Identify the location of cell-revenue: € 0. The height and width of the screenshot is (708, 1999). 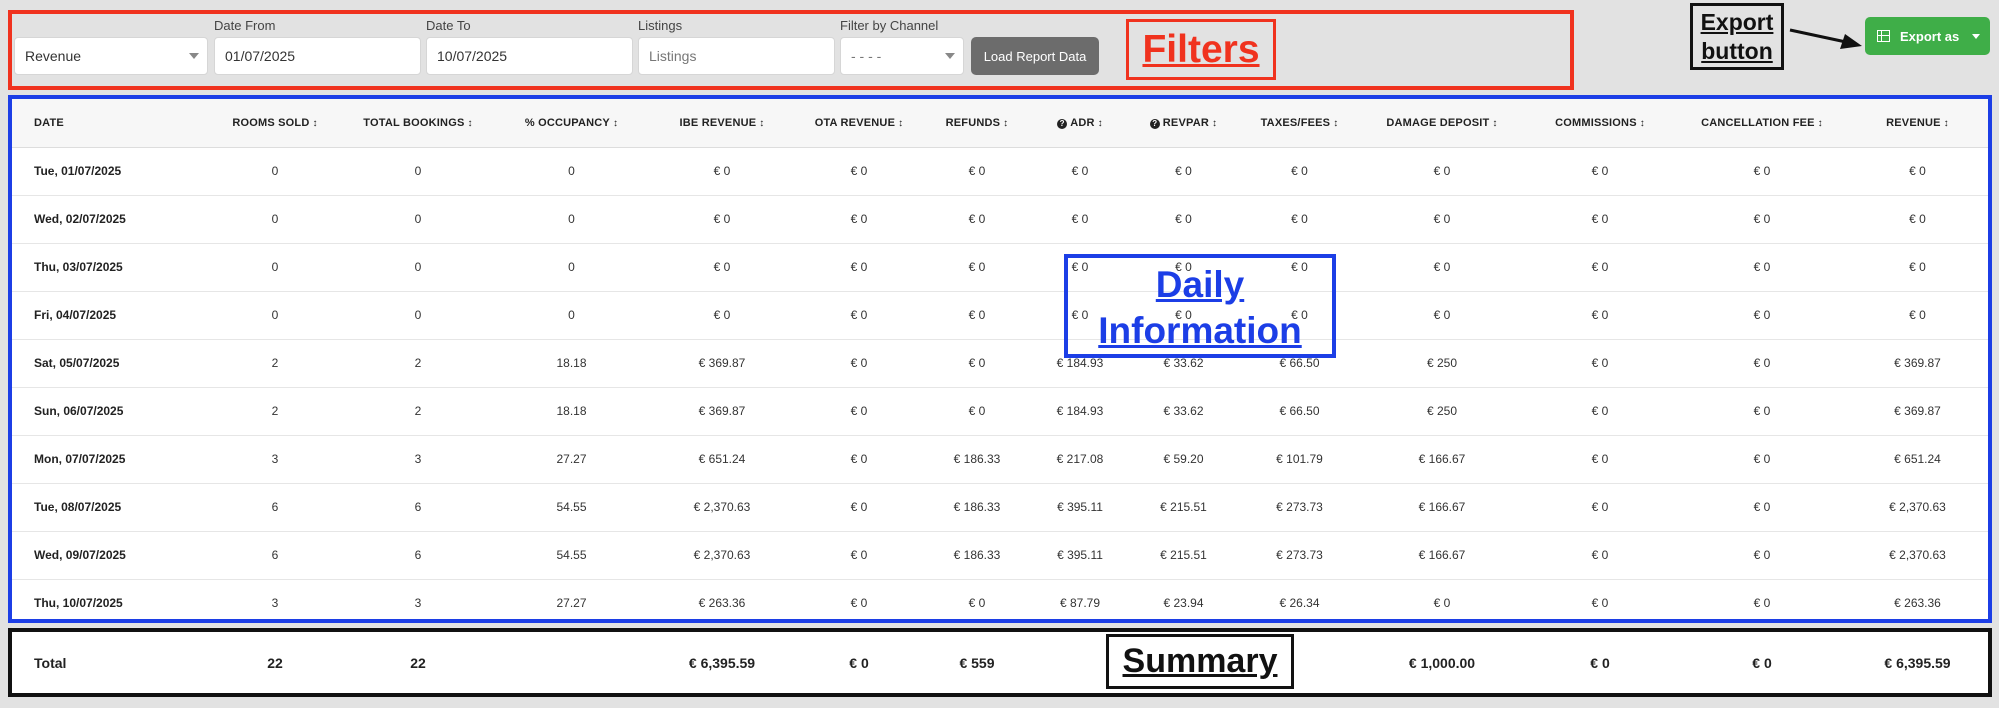
(1917, 171).